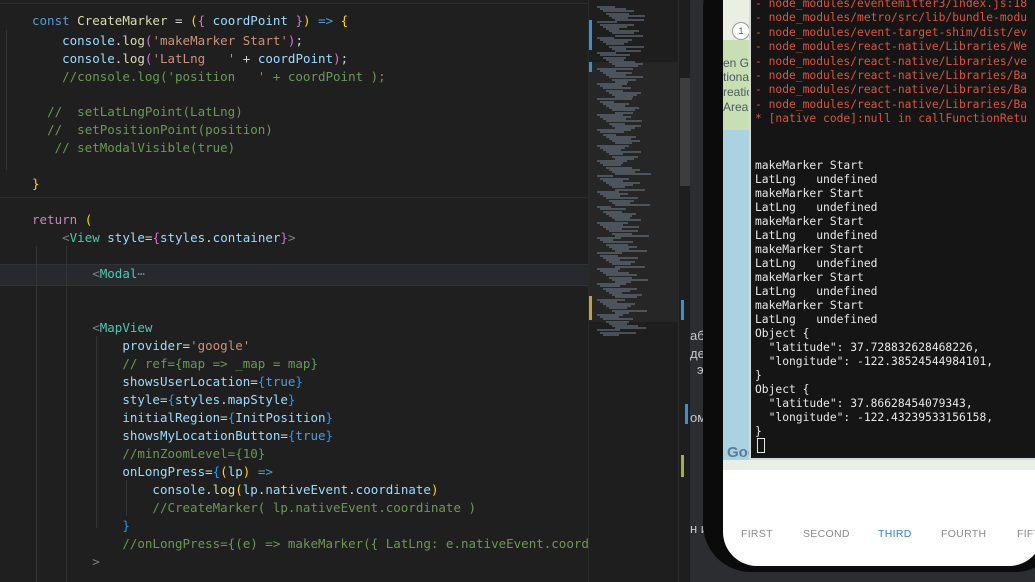  Describe the element at coordinates (874, 417) in the screenshot. I see `console-log-line: "longitude": -122.43239533156158,` at that location.